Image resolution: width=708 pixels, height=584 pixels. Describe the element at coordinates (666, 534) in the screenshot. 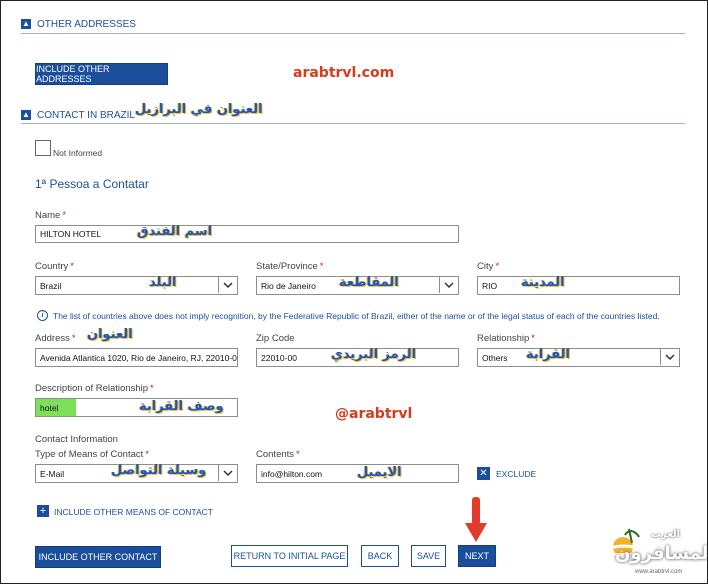

I see `logo-small-text: العرب` at that location.